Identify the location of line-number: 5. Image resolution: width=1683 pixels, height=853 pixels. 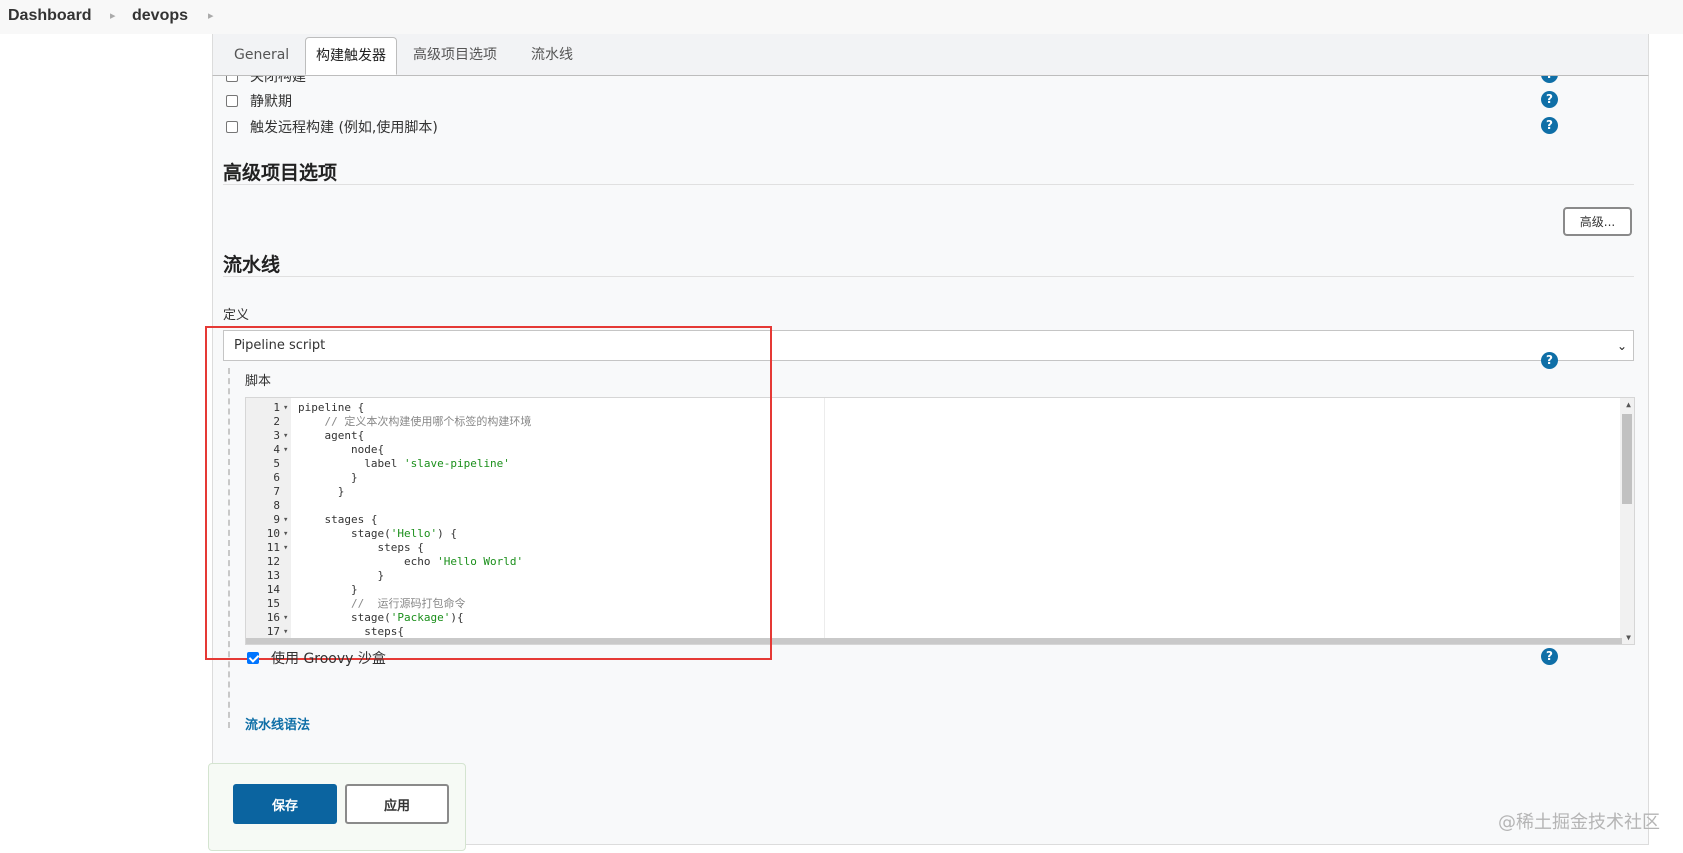
(276, 463).